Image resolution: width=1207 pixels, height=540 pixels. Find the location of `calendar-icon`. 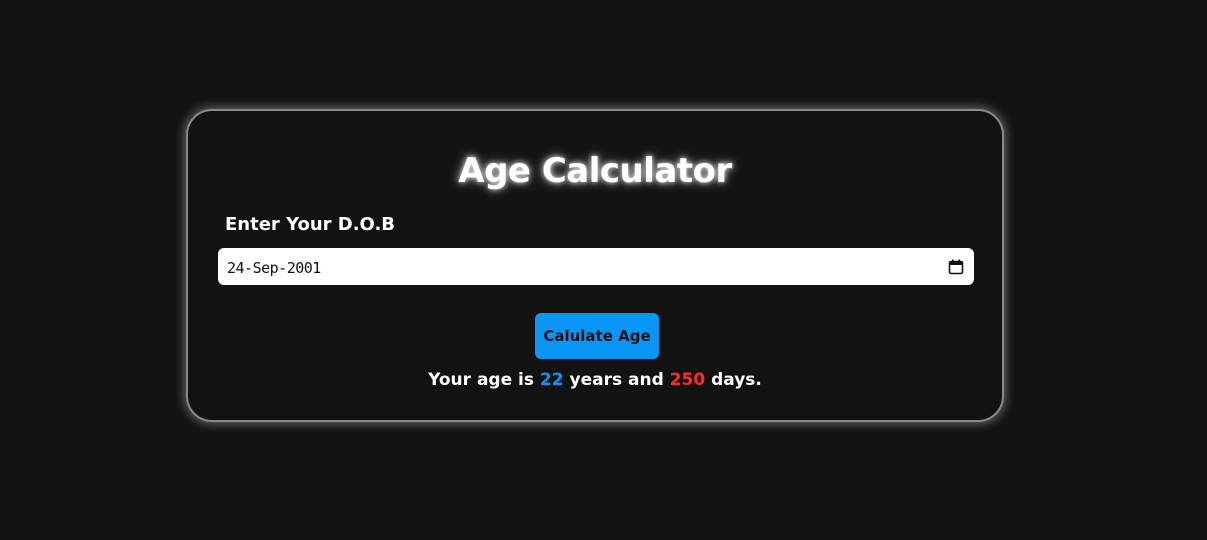

calendar-icon is located at coordinates (956, 267).